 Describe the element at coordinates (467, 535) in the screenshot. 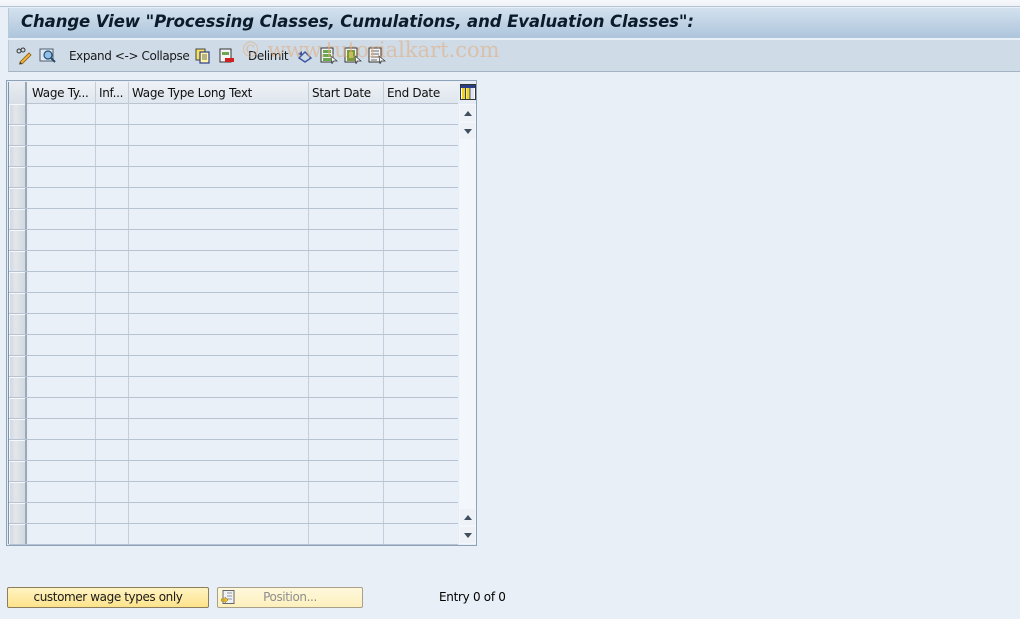

I see `scroll-down-button` at that location.